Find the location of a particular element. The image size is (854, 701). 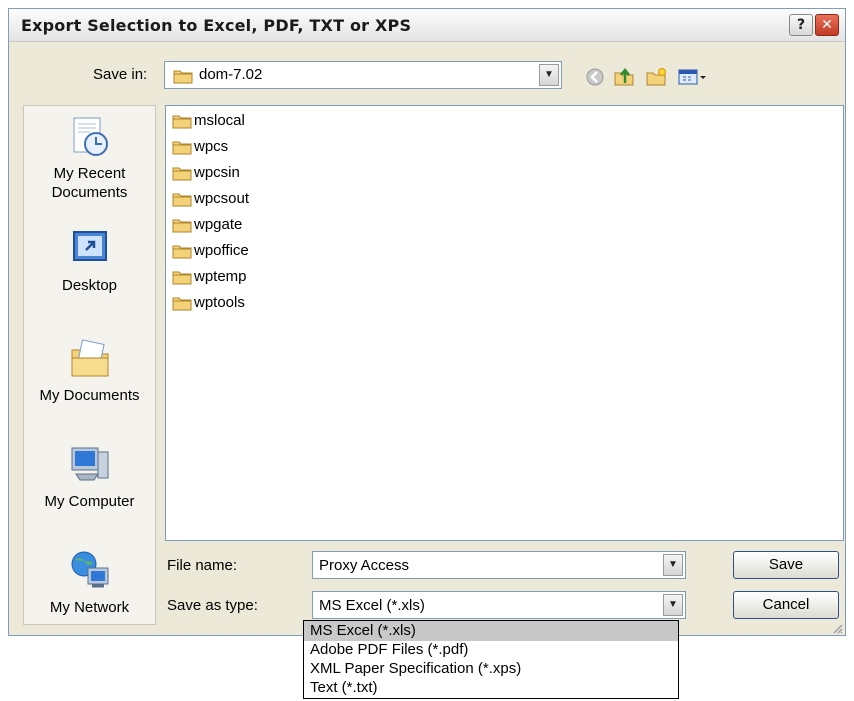

back-icon is located at coordinates (595, 77).